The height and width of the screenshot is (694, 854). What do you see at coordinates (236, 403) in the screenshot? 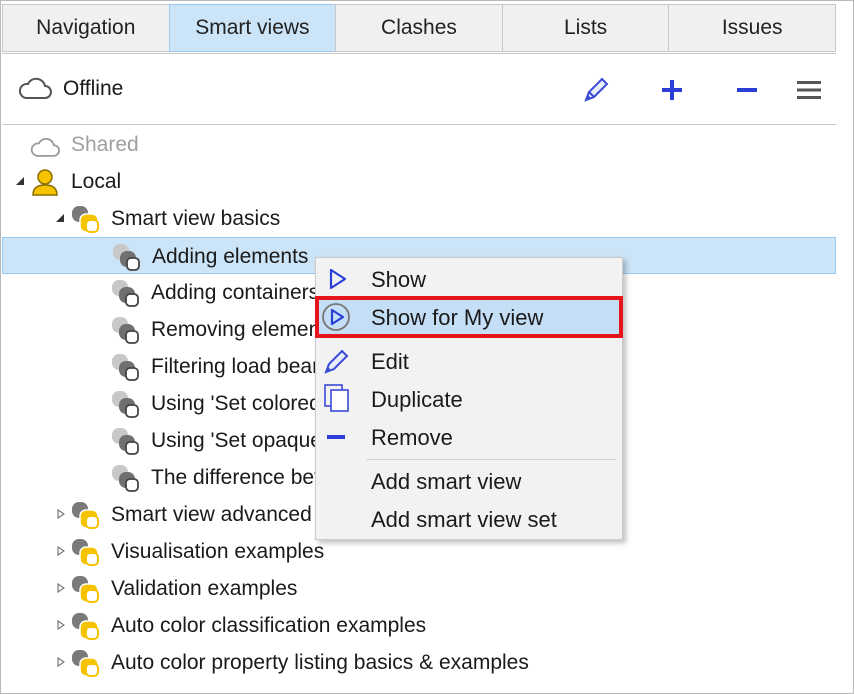
I see `tree-node-label: Using 'Set colored` at bounding box center [236, 403].